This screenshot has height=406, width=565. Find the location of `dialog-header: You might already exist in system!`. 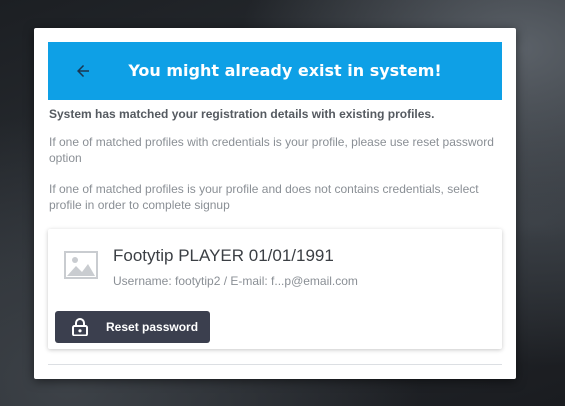

dialog-header: You might already exist in system! is located at coordinates (275, 71).